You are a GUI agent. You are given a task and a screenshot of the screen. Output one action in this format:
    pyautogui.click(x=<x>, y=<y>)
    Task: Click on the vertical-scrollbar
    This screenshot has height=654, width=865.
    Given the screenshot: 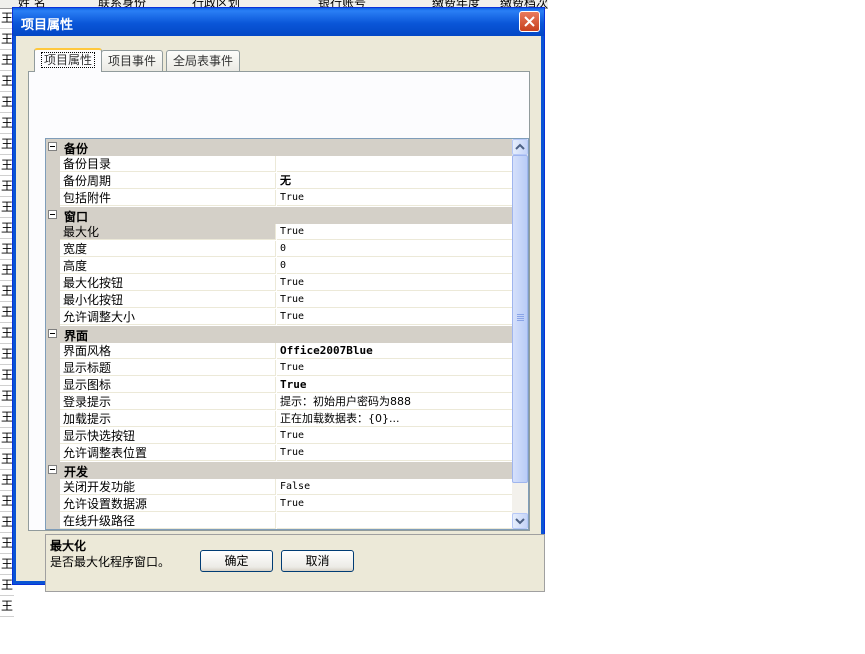 What is the action you would take?
    pyautogui.click(x=520, y=334)
    